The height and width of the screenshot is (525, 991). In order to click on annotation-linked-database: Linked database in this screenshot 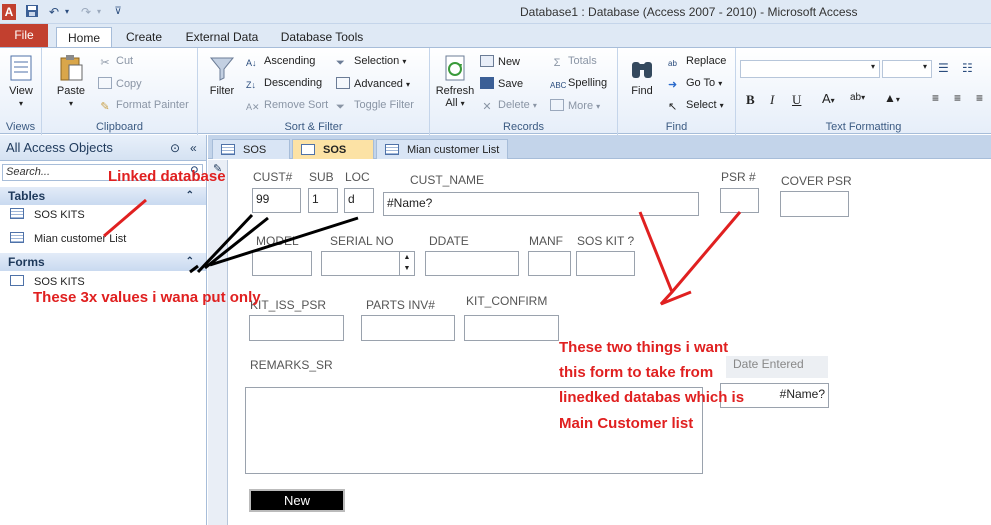, I will do `click(167, 176)`.